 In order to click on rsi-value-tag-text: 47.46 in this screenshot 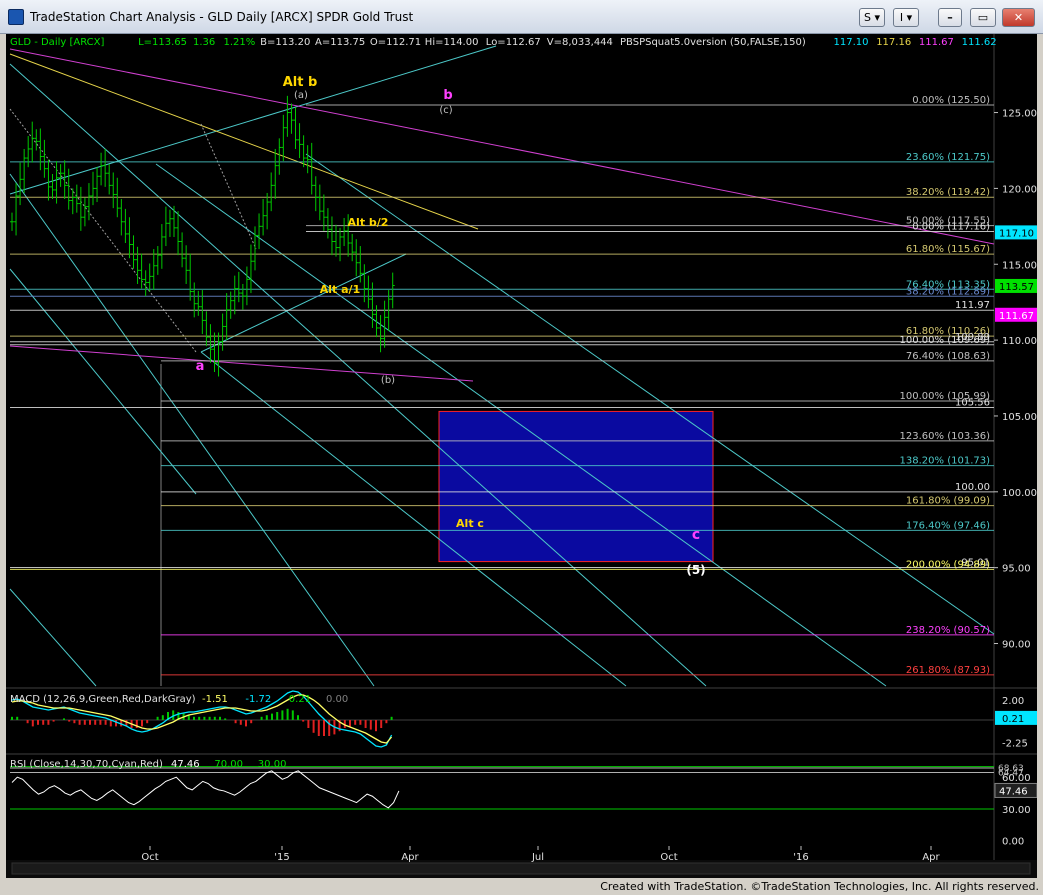, I will do `click(1013, 791)`.